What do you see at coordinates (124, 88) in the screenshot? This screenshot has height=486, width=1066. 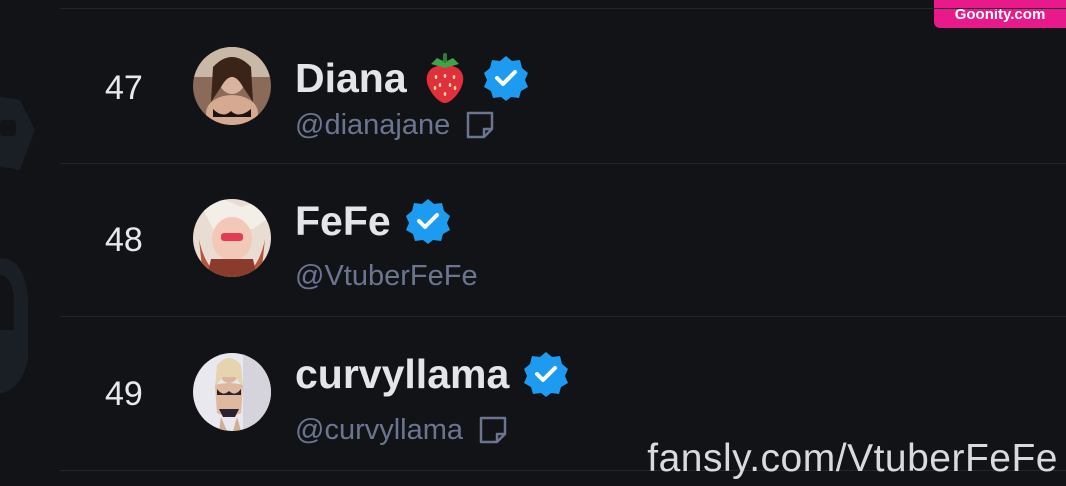 I see `rank-number: 47` at bounding box center [124, 88].